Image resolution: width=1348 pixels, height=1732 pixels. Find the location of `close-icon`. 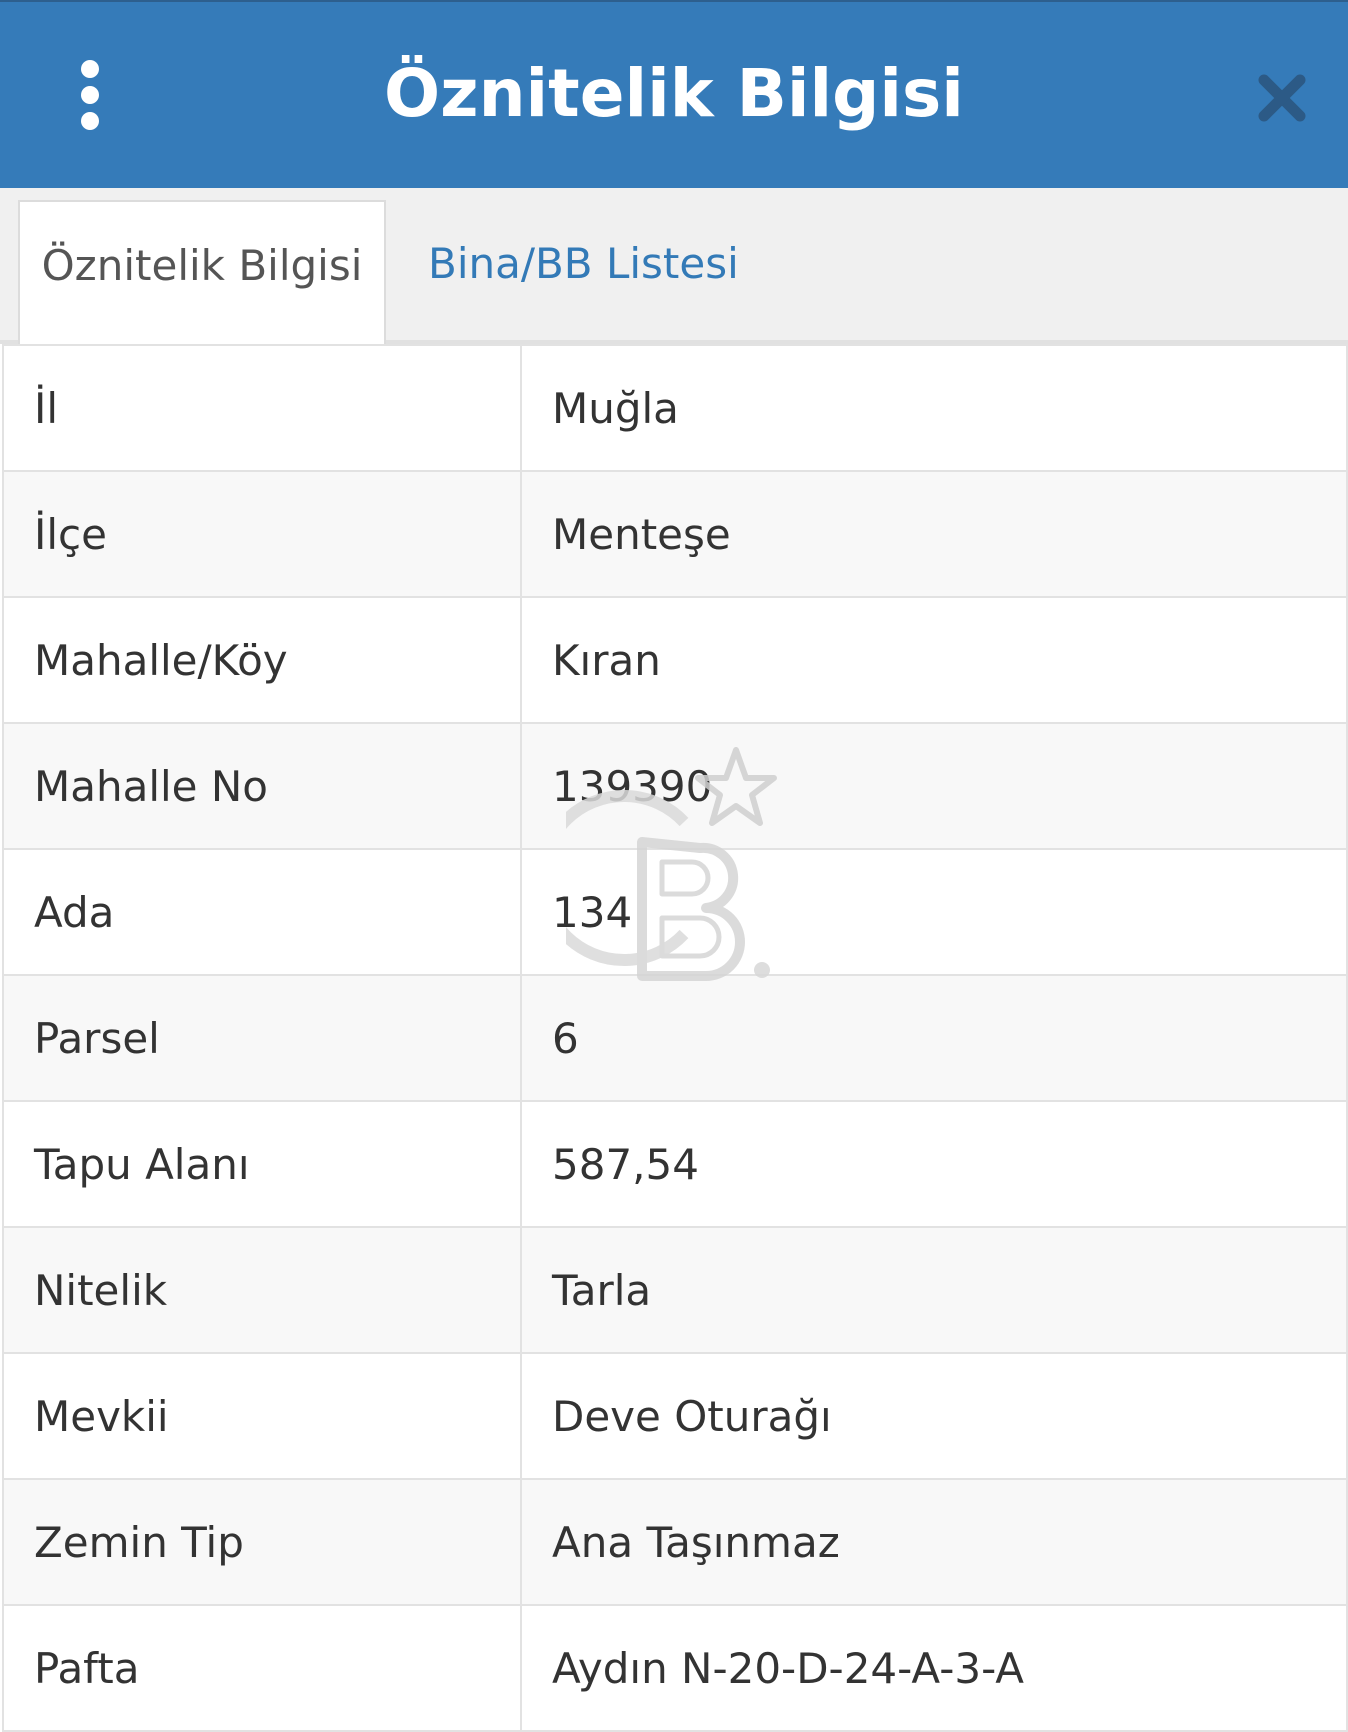

close-icon is located at coordinates (1282, 98).